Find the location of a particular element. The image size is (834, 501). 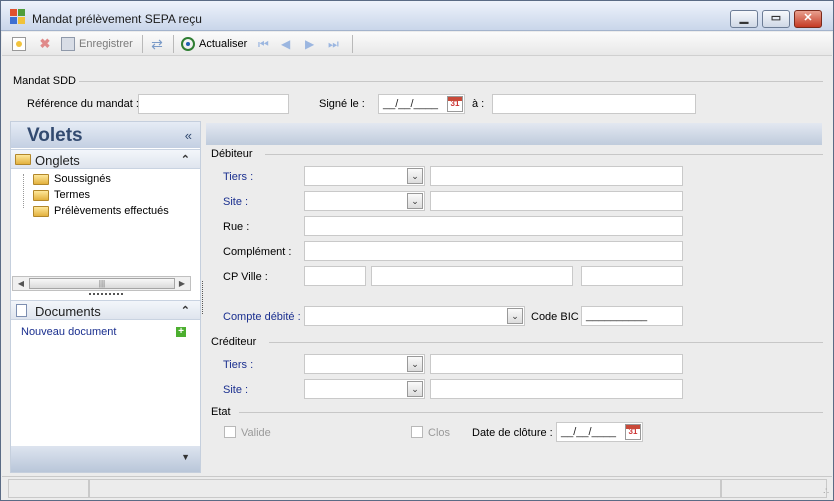

next-icon: ▶ is located at coordinates (310, 44).